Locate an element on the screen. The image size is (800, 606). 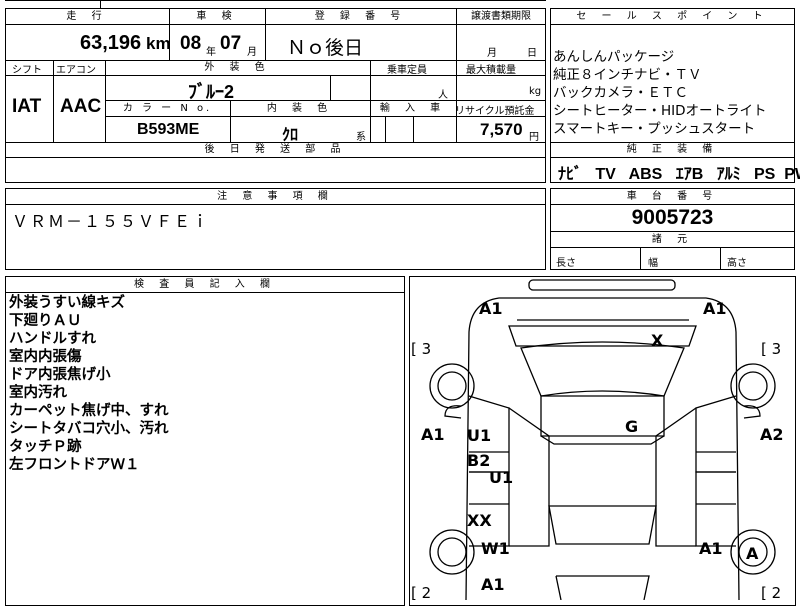
inspector-header: 検 査 員 記 入 欄 is located at coordinates (205, 284).